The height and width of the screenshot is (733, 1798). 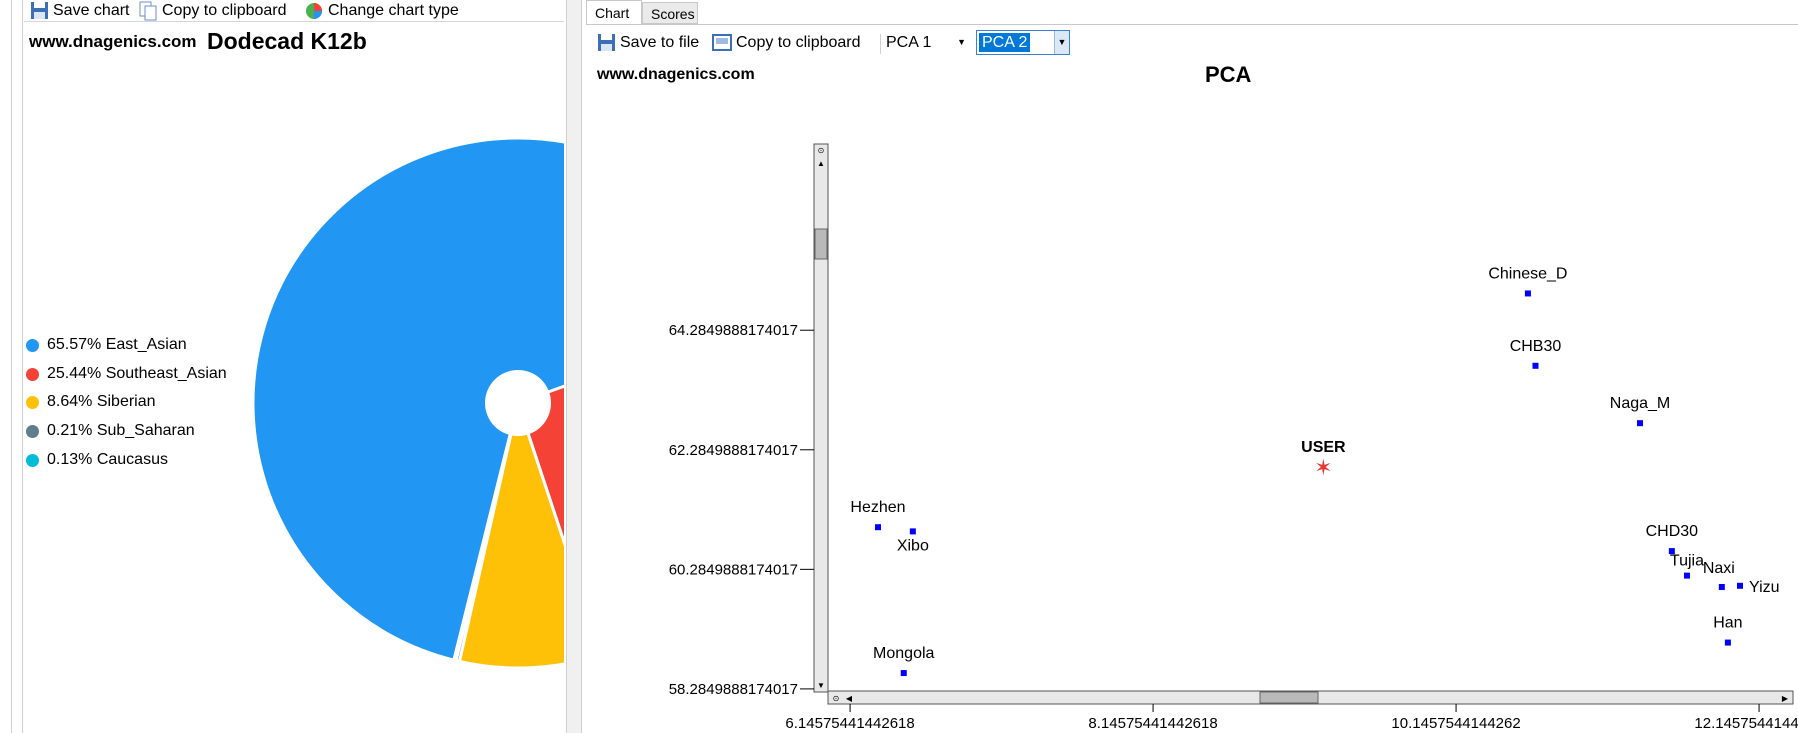 What do you see at coordinates (1535, 365) in the screenshot?
I see `point-chb30` at bounding box center [1535, 365].